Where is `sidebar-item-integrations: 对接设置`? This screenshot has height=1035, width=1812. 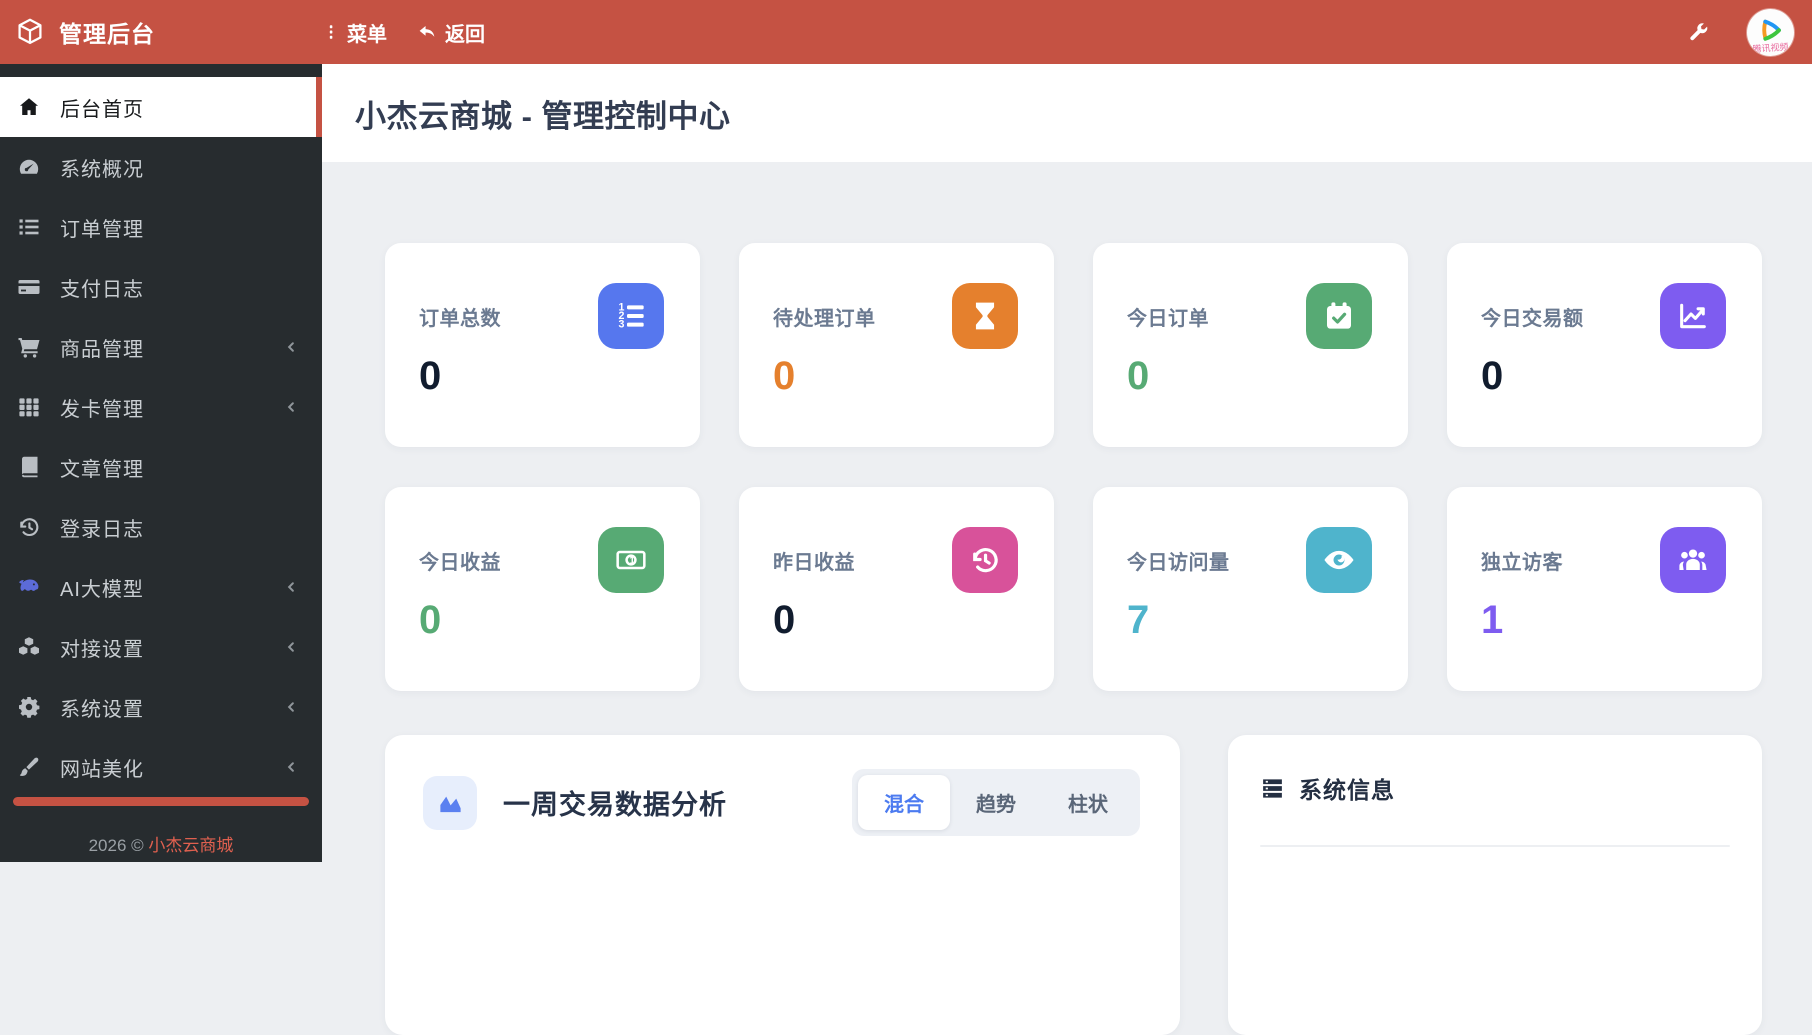 sidebar-item-integrations: 对接设置 is located at coordinates (161, 647).